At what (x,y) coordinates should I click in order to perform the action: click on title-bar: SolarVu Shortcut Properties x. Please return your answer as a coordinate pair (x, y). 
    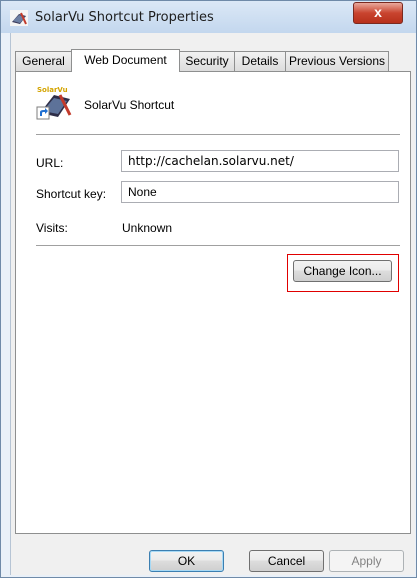
    Looking at the image, I should click on (208, 17).